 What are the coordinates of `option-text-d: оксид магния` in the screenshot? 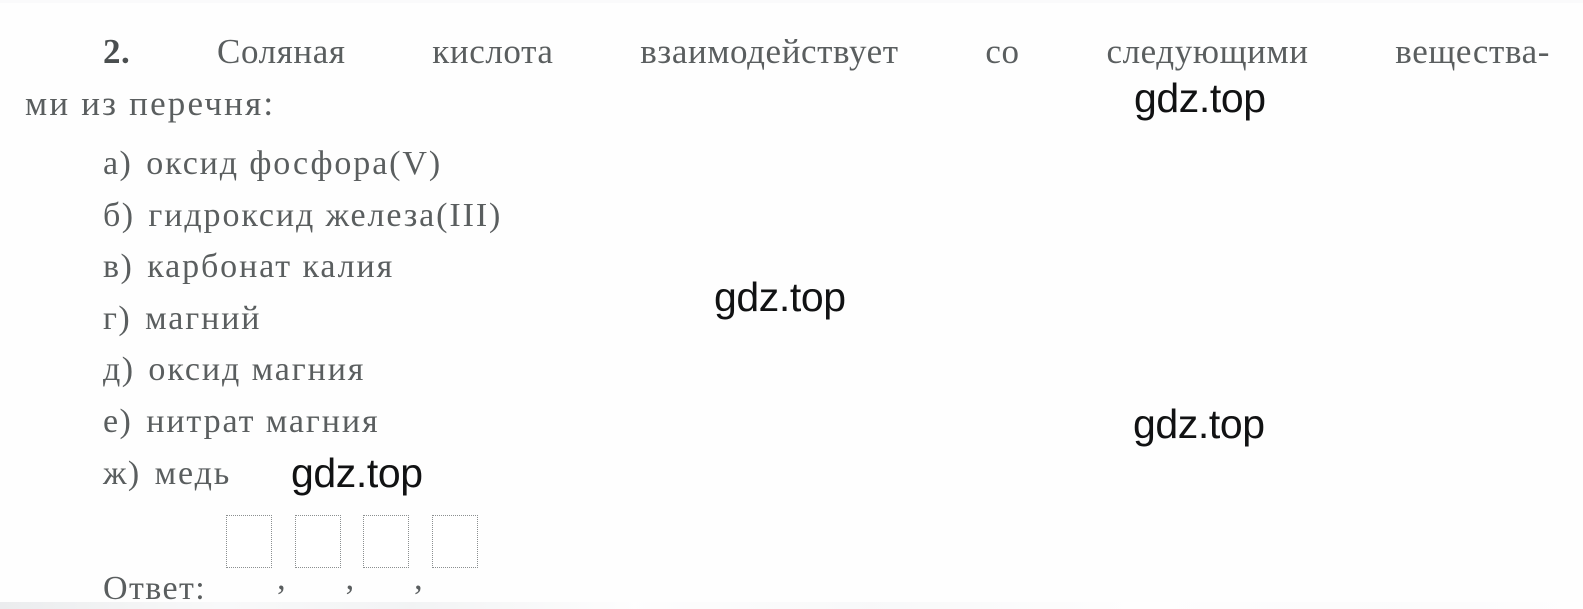 It's located at (257, 370).